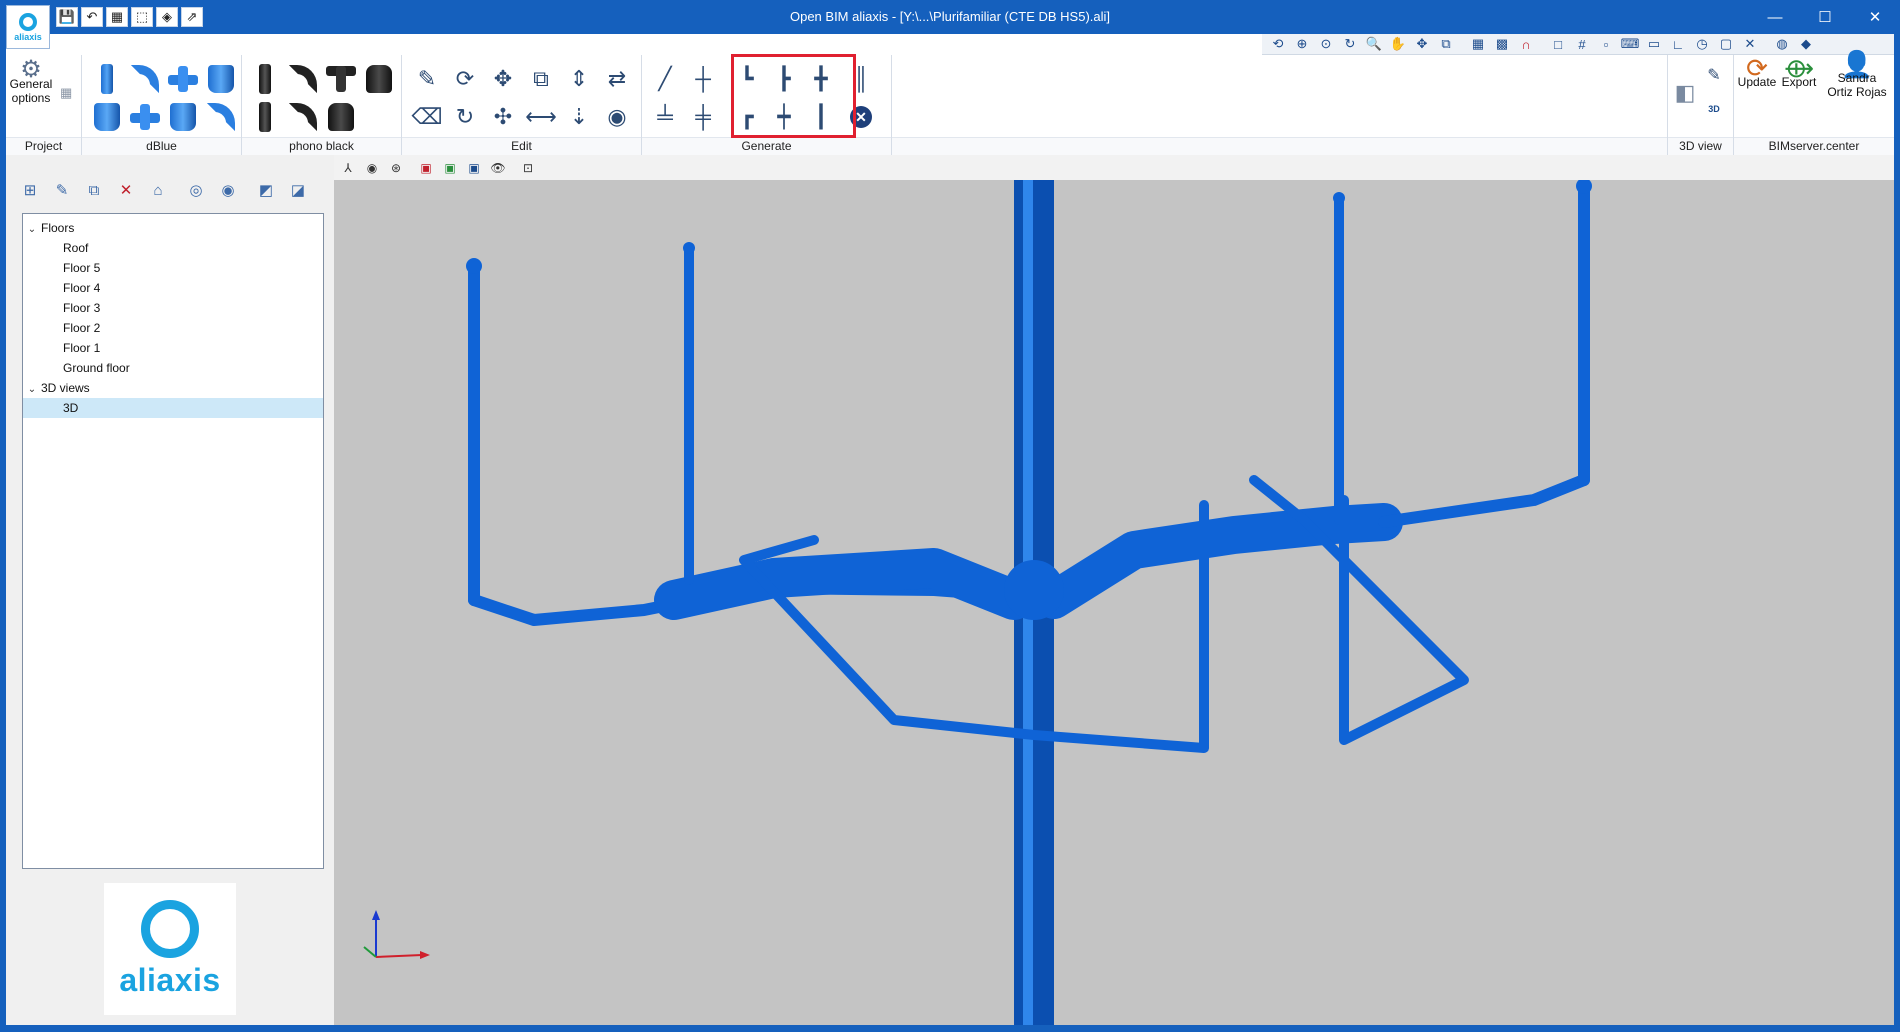 This screenshot has height=1032, width=1900. I want to click on fit-icon: ⧉, so click(1446, 44).